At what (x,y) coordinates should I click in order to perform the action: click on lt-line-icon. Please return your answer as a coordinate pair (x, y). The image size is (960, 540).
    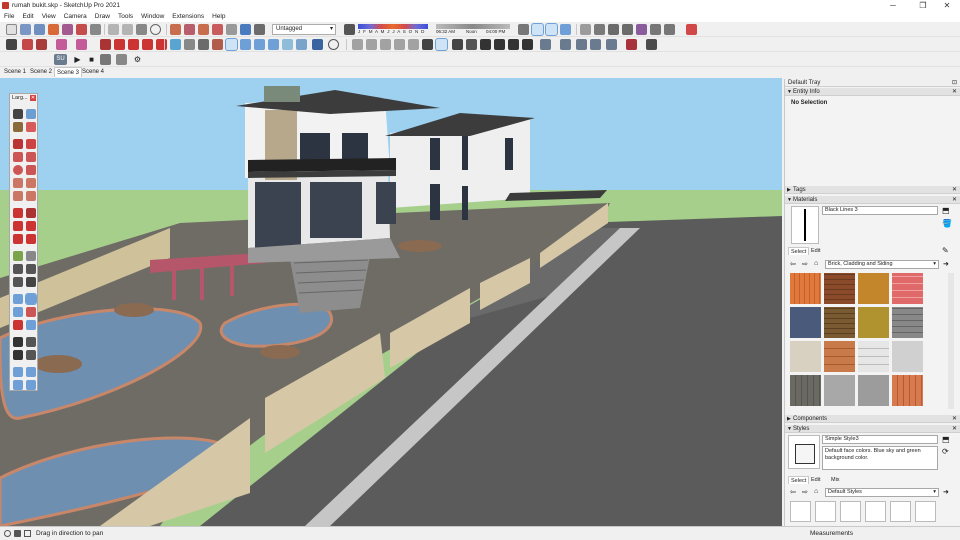
    Looking at the image, I should click on (18, 144).